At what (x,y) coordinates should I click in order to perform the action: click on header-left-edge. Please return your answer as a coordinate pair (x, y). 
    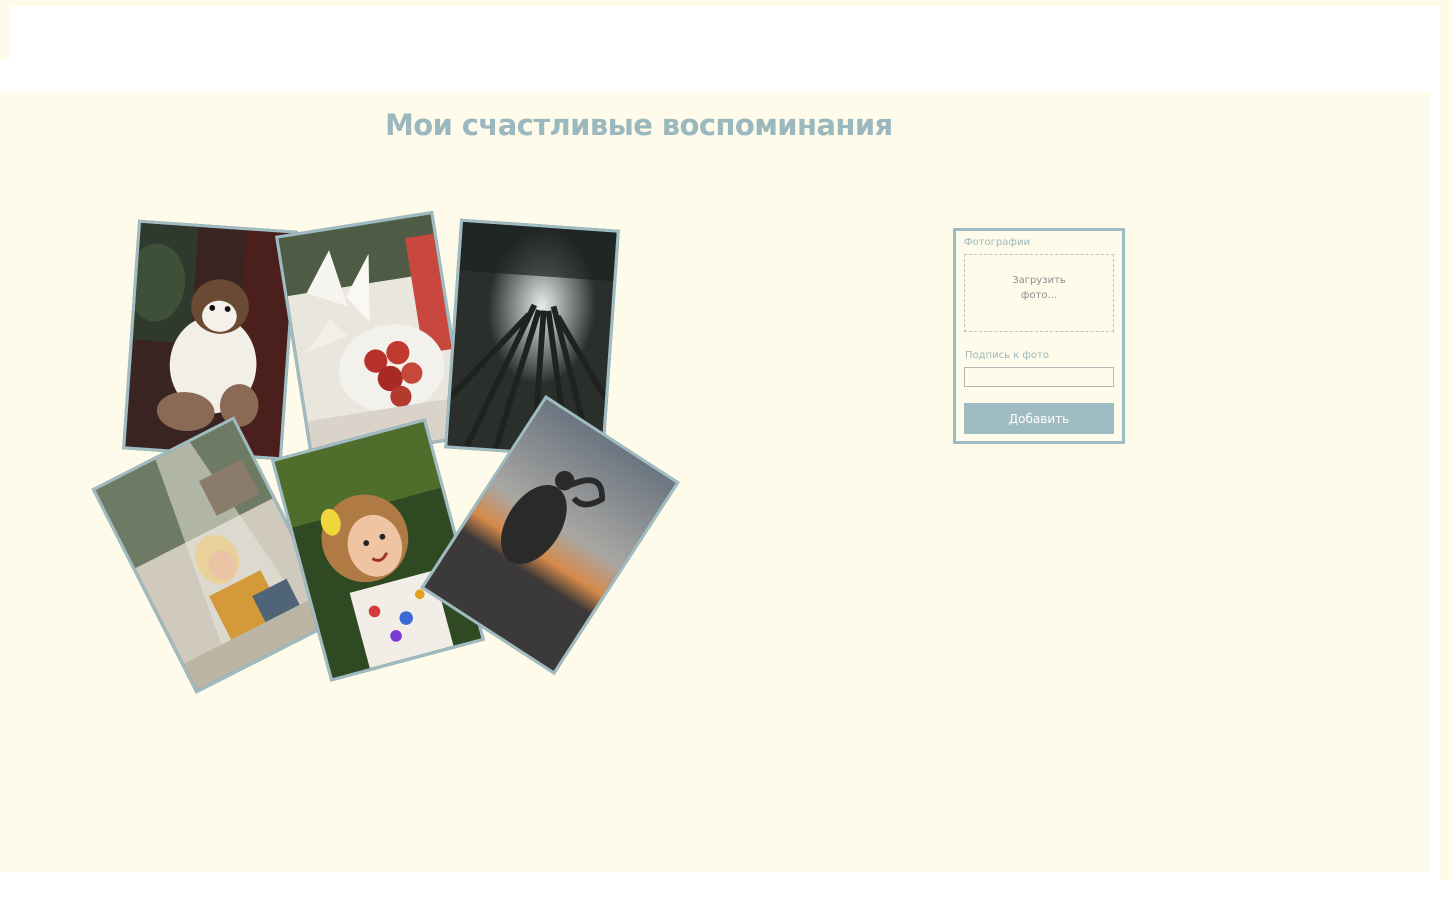
    Looking at the image, I should click on (4, 33).